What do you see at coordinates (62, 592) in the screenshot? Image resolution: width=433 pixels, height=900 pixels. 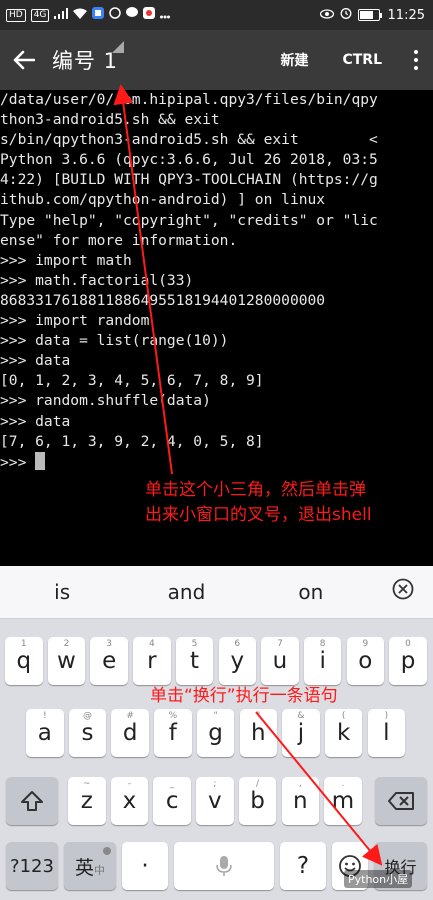 I see `suggestion-1: is` at bounding box center [62, 592].